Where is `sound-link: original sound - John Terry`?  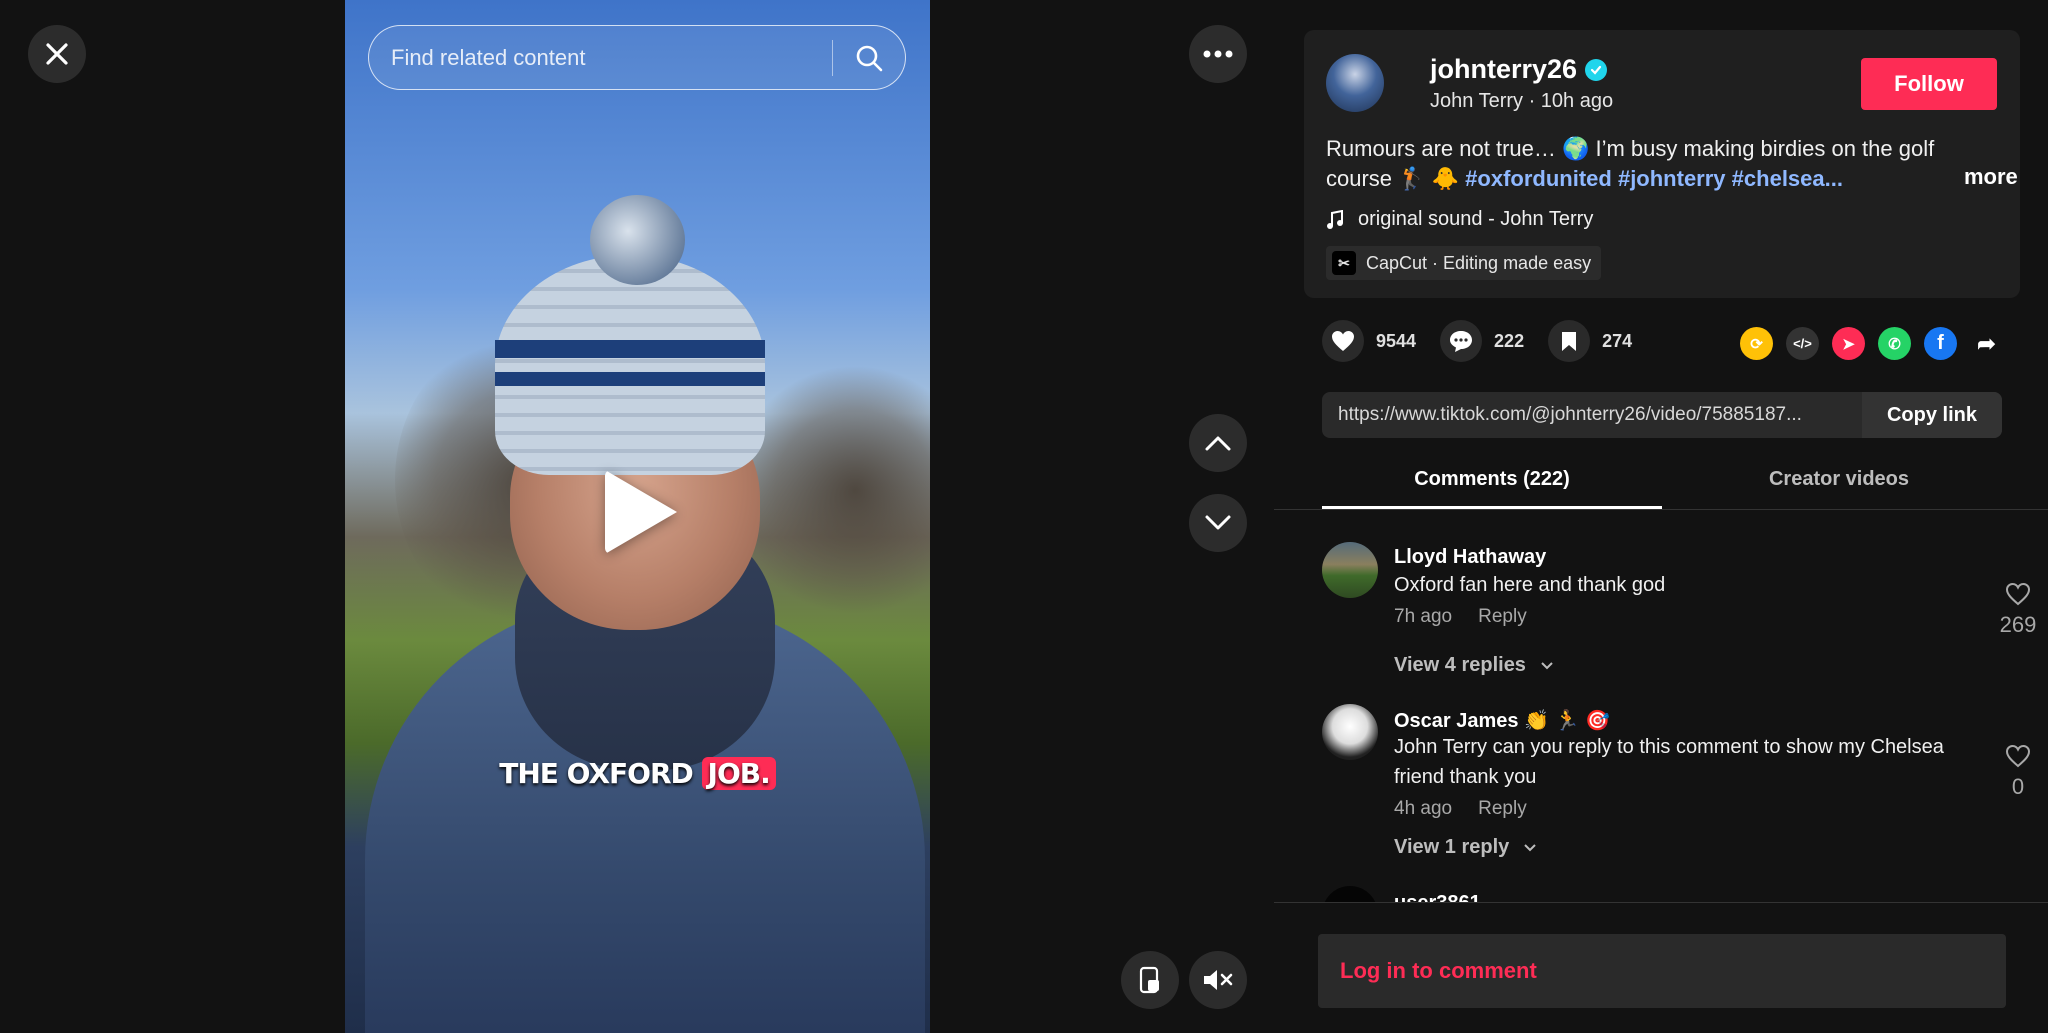 sound-link: original sound - John Terry is located at coordinates (1459, 219).